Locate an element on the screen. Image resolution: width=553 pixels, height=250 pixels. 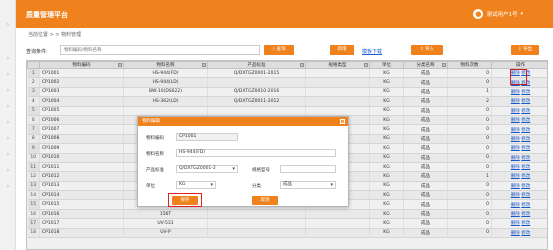
left-sidebar: › › › › › › › › › › is located at coordinates (8, 125).